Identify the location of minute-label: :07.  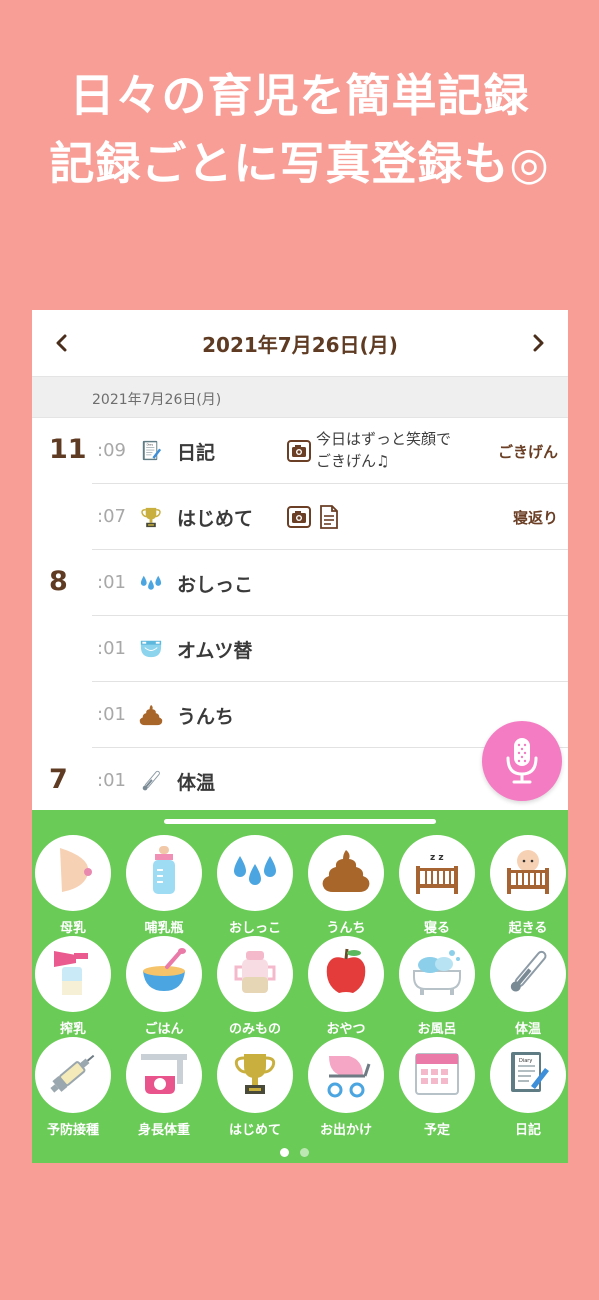
(111, 516).